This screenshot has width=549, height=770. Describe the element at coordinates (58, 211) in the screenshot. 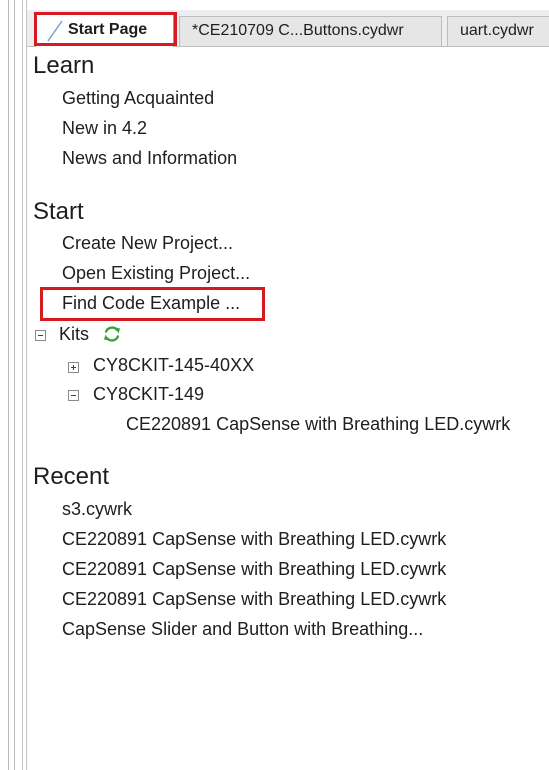

I see `start-heading: Start` at that location.